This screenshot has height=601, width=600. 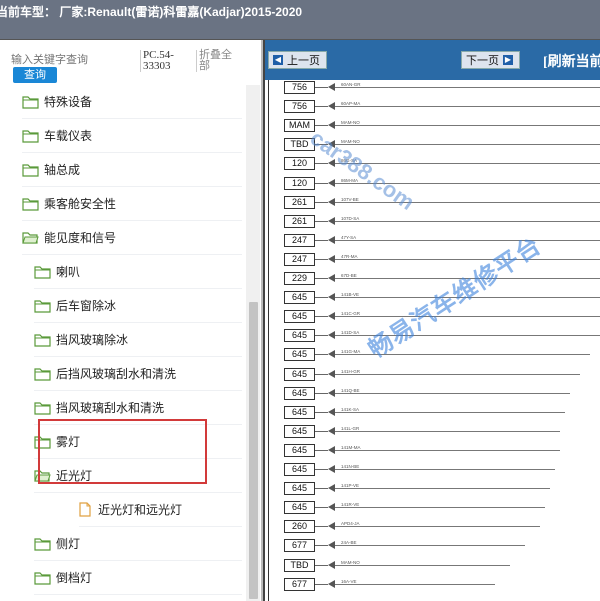 I want to click on tree-scrollbar, so click(x=253, y=343).